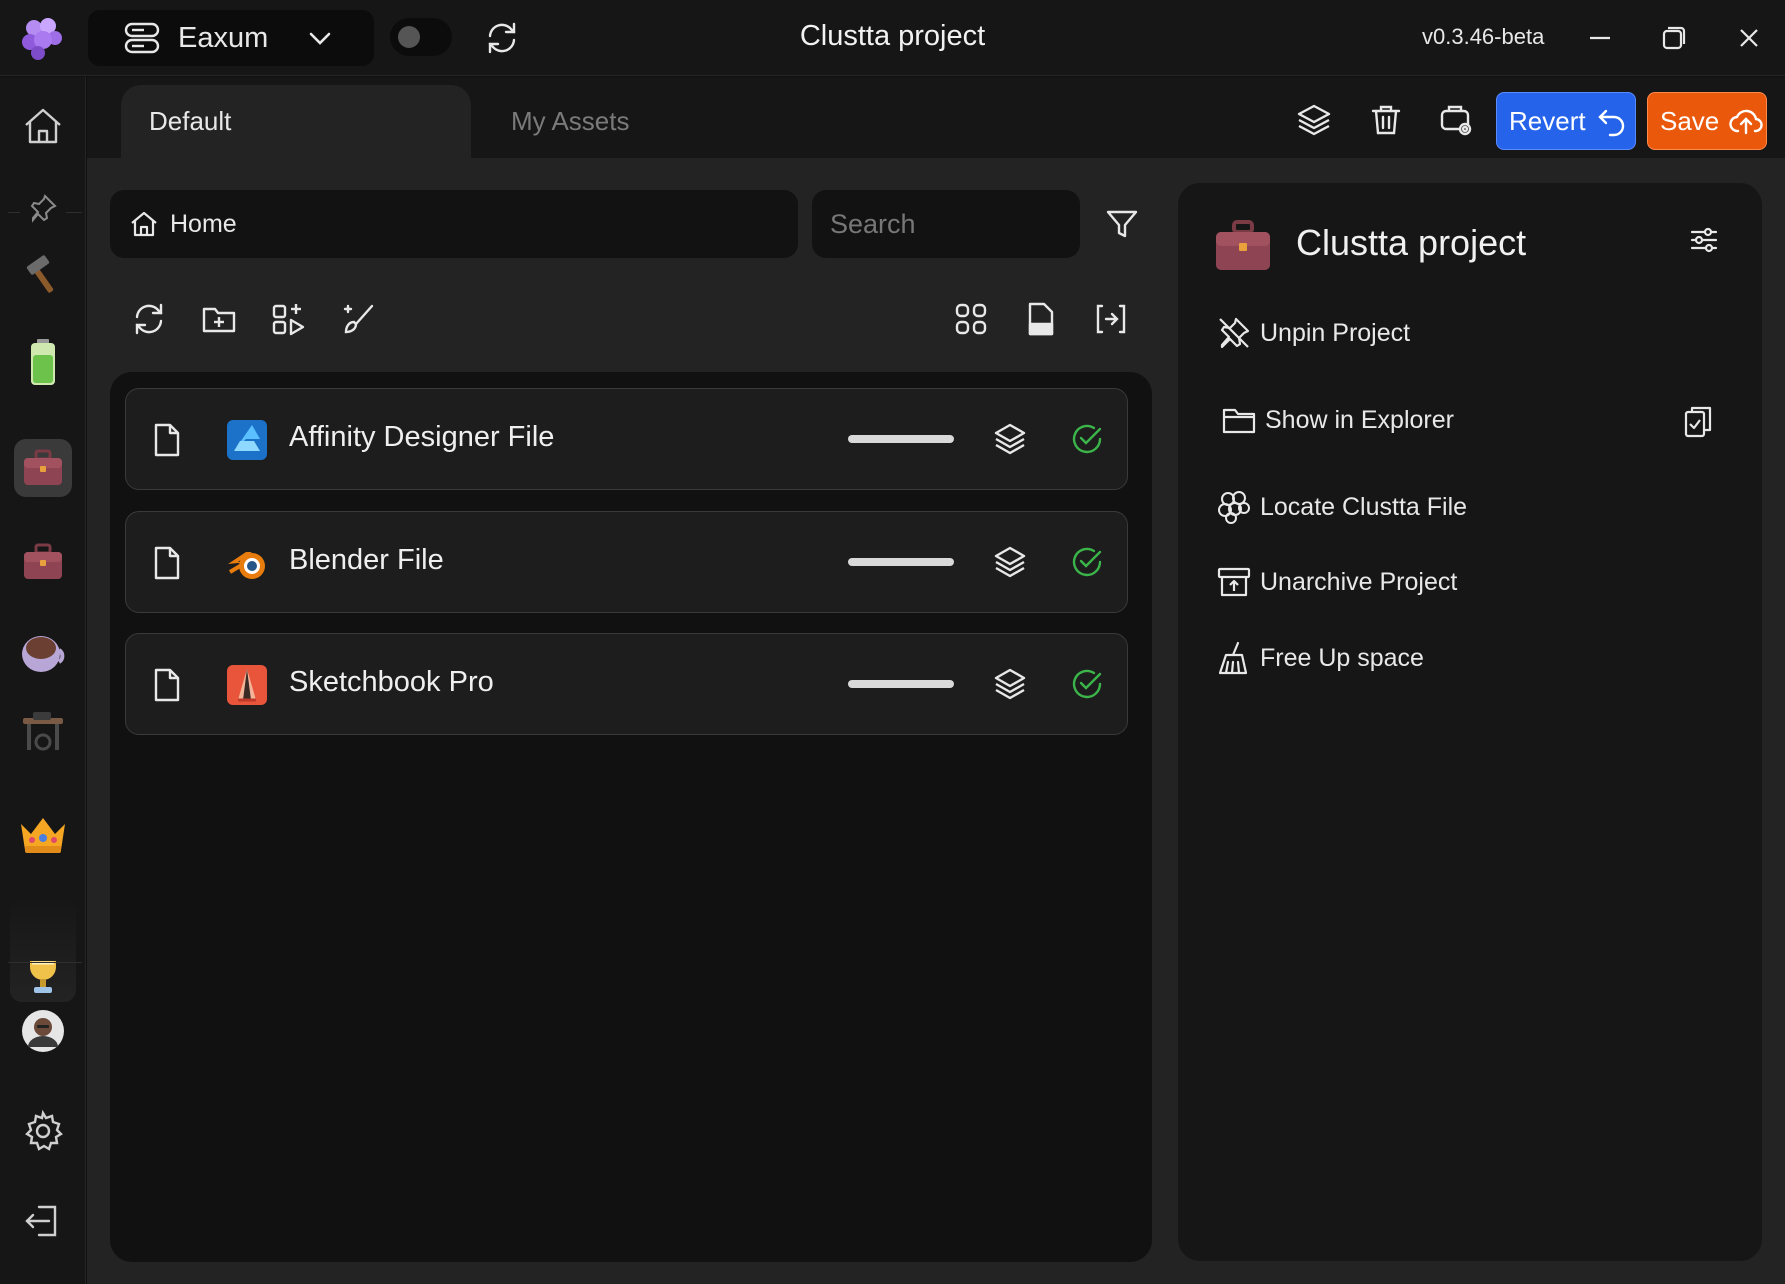 This screenshot has height=1284, width=1785. What do you see at coordinates (1233, 658) in the screenshot?
I see `broom-icon` at bounding box center [1233, 658].